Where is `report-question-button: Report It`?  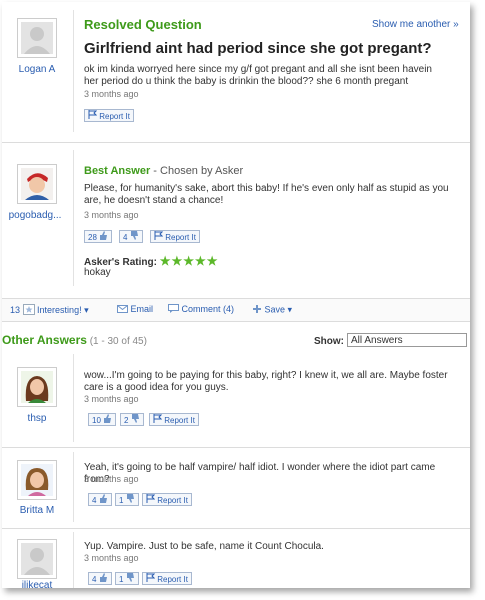
report-question-button: Report It is located at coordinates (109, 115).